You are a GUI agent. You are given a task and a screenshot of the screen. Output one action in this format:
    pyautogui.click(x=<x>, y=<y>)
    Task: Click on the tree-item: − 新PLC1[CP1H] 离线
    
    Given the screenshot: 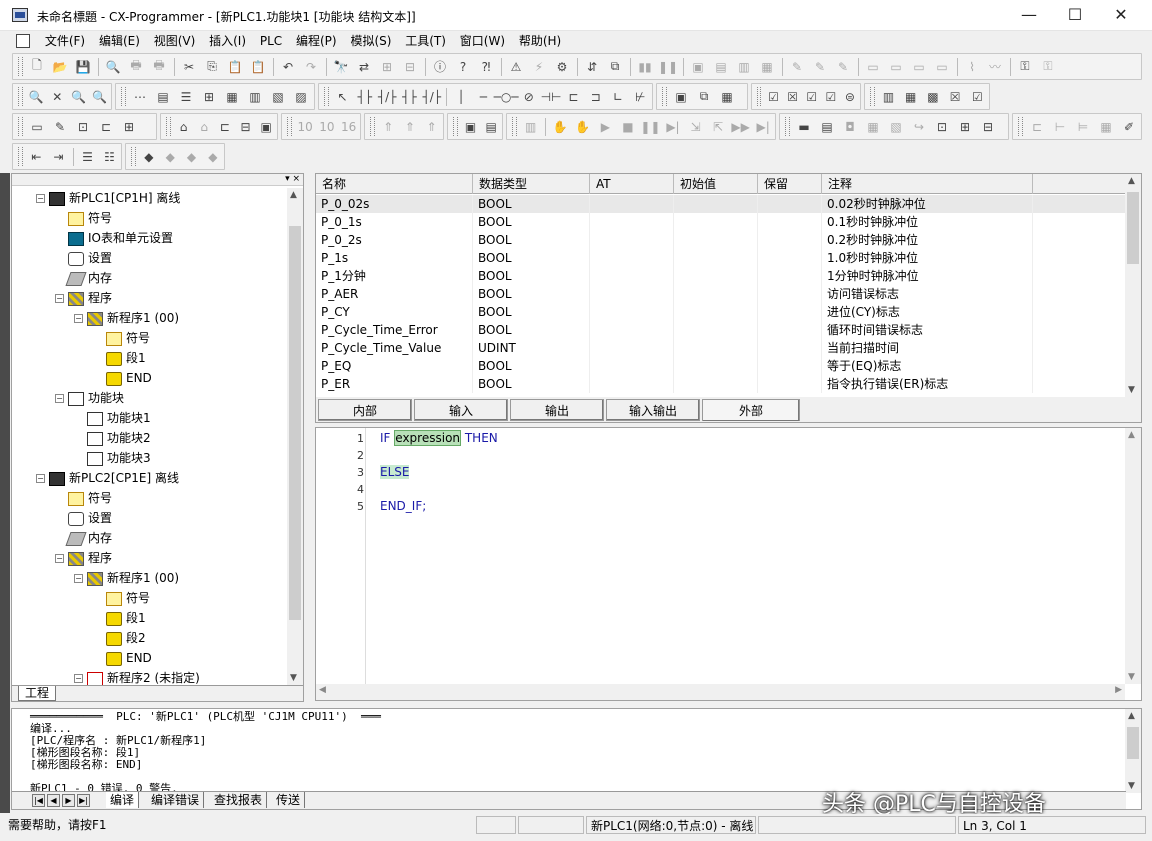 What is the action you would take?
    pyautogui.click(x=108, y=198)
    